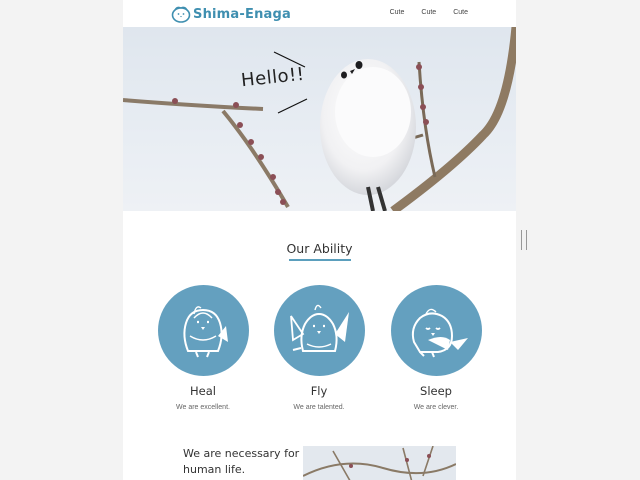 This screenshot has width=640, height=480. I want to click on branch-photo, so click(379, 463).